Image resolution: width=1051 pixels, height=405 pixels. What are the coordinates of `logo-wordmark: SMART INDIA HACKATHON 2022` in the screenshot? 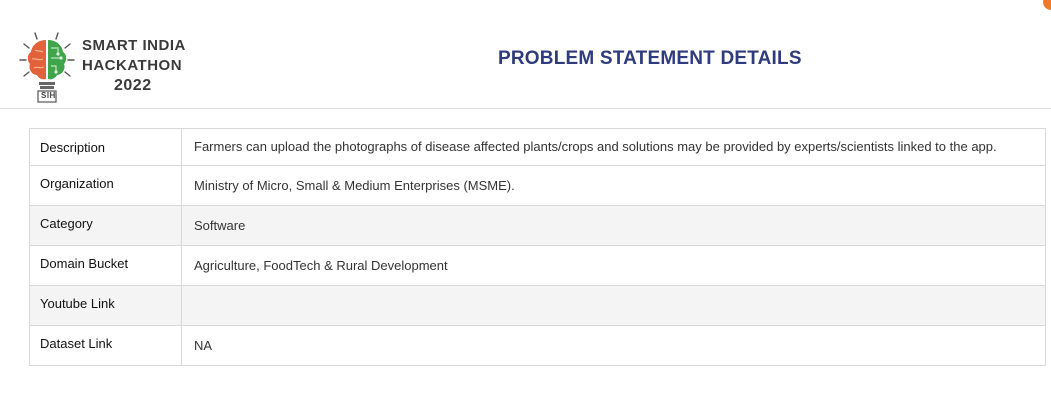 It's located at (134, 66).